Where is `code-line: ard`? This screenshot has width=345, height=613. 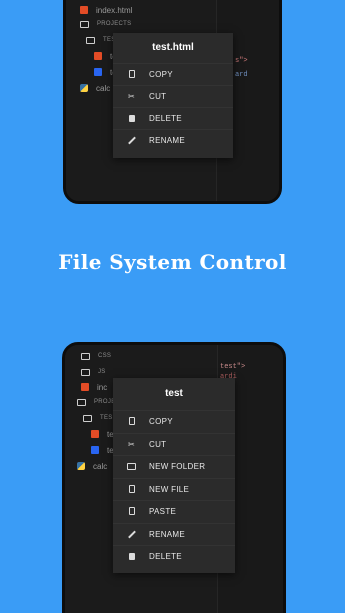 code-line: ard is located at coordinates (241, 75).